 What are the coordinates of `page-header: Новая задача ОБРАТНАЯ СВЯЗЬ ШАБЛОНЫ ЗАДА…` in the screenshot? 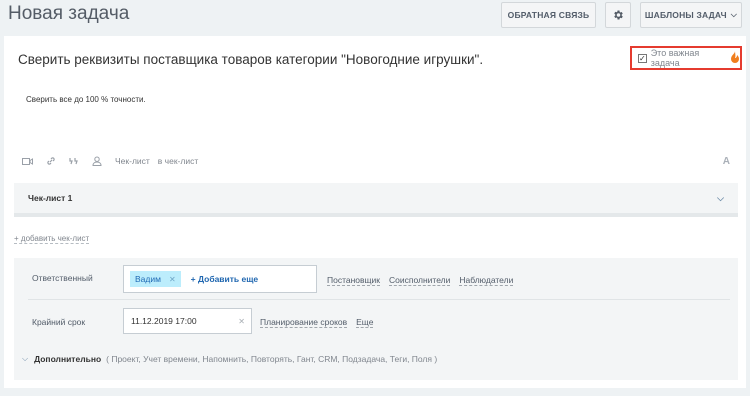 It's located at (375, 17).